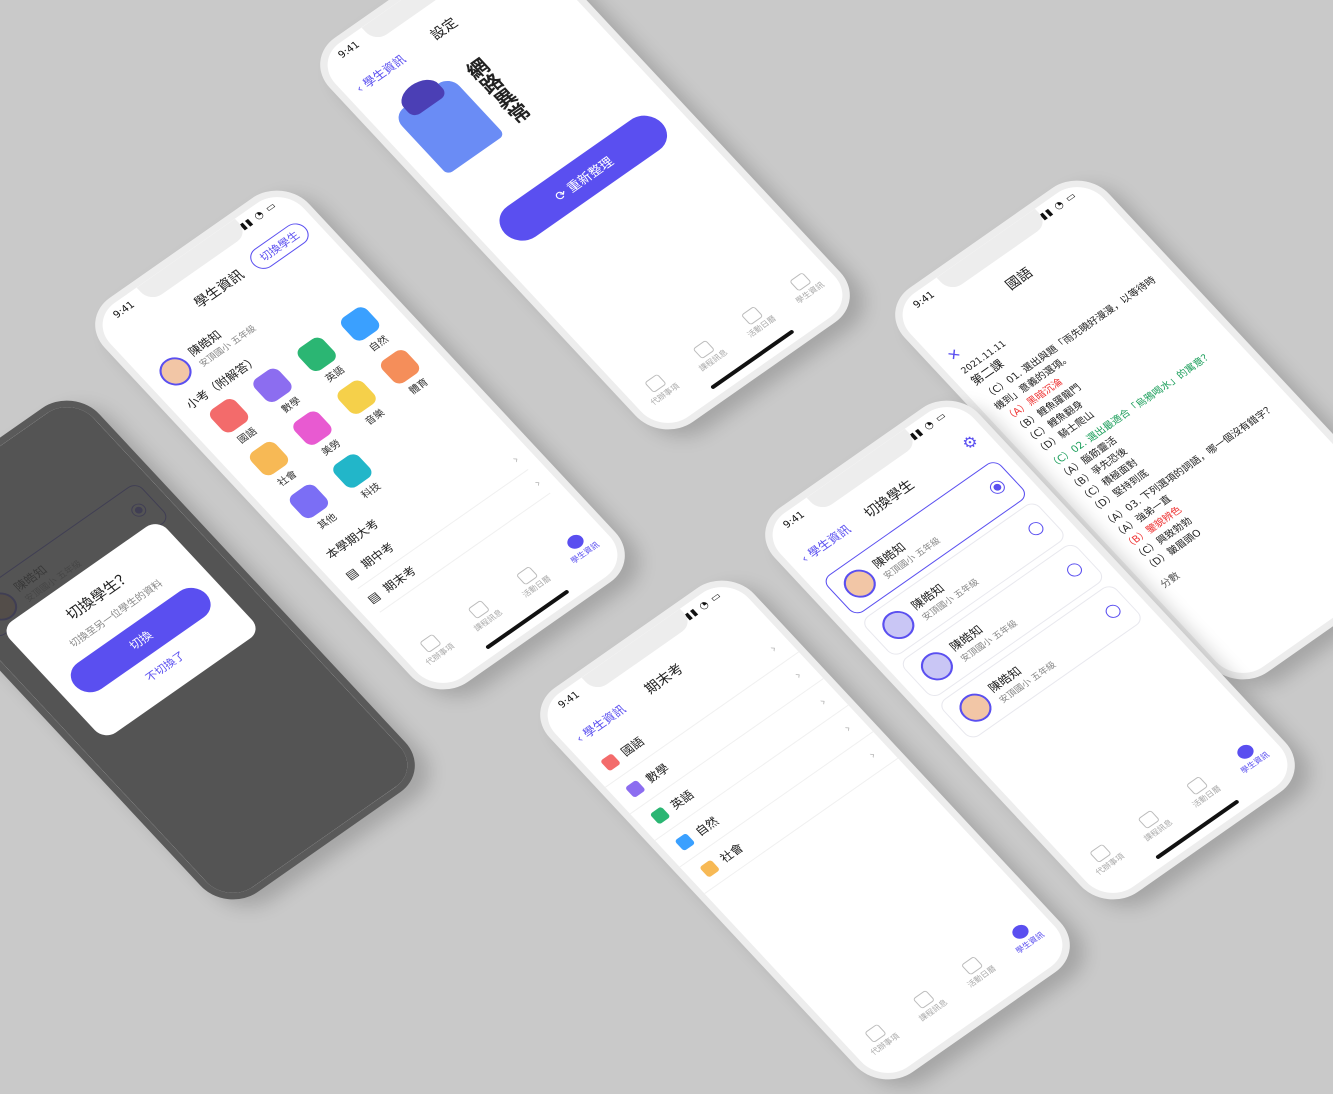 The height and width of the screenshot is (1094, 1333). I want to click on subject-label: 英語, so click(682, 800).